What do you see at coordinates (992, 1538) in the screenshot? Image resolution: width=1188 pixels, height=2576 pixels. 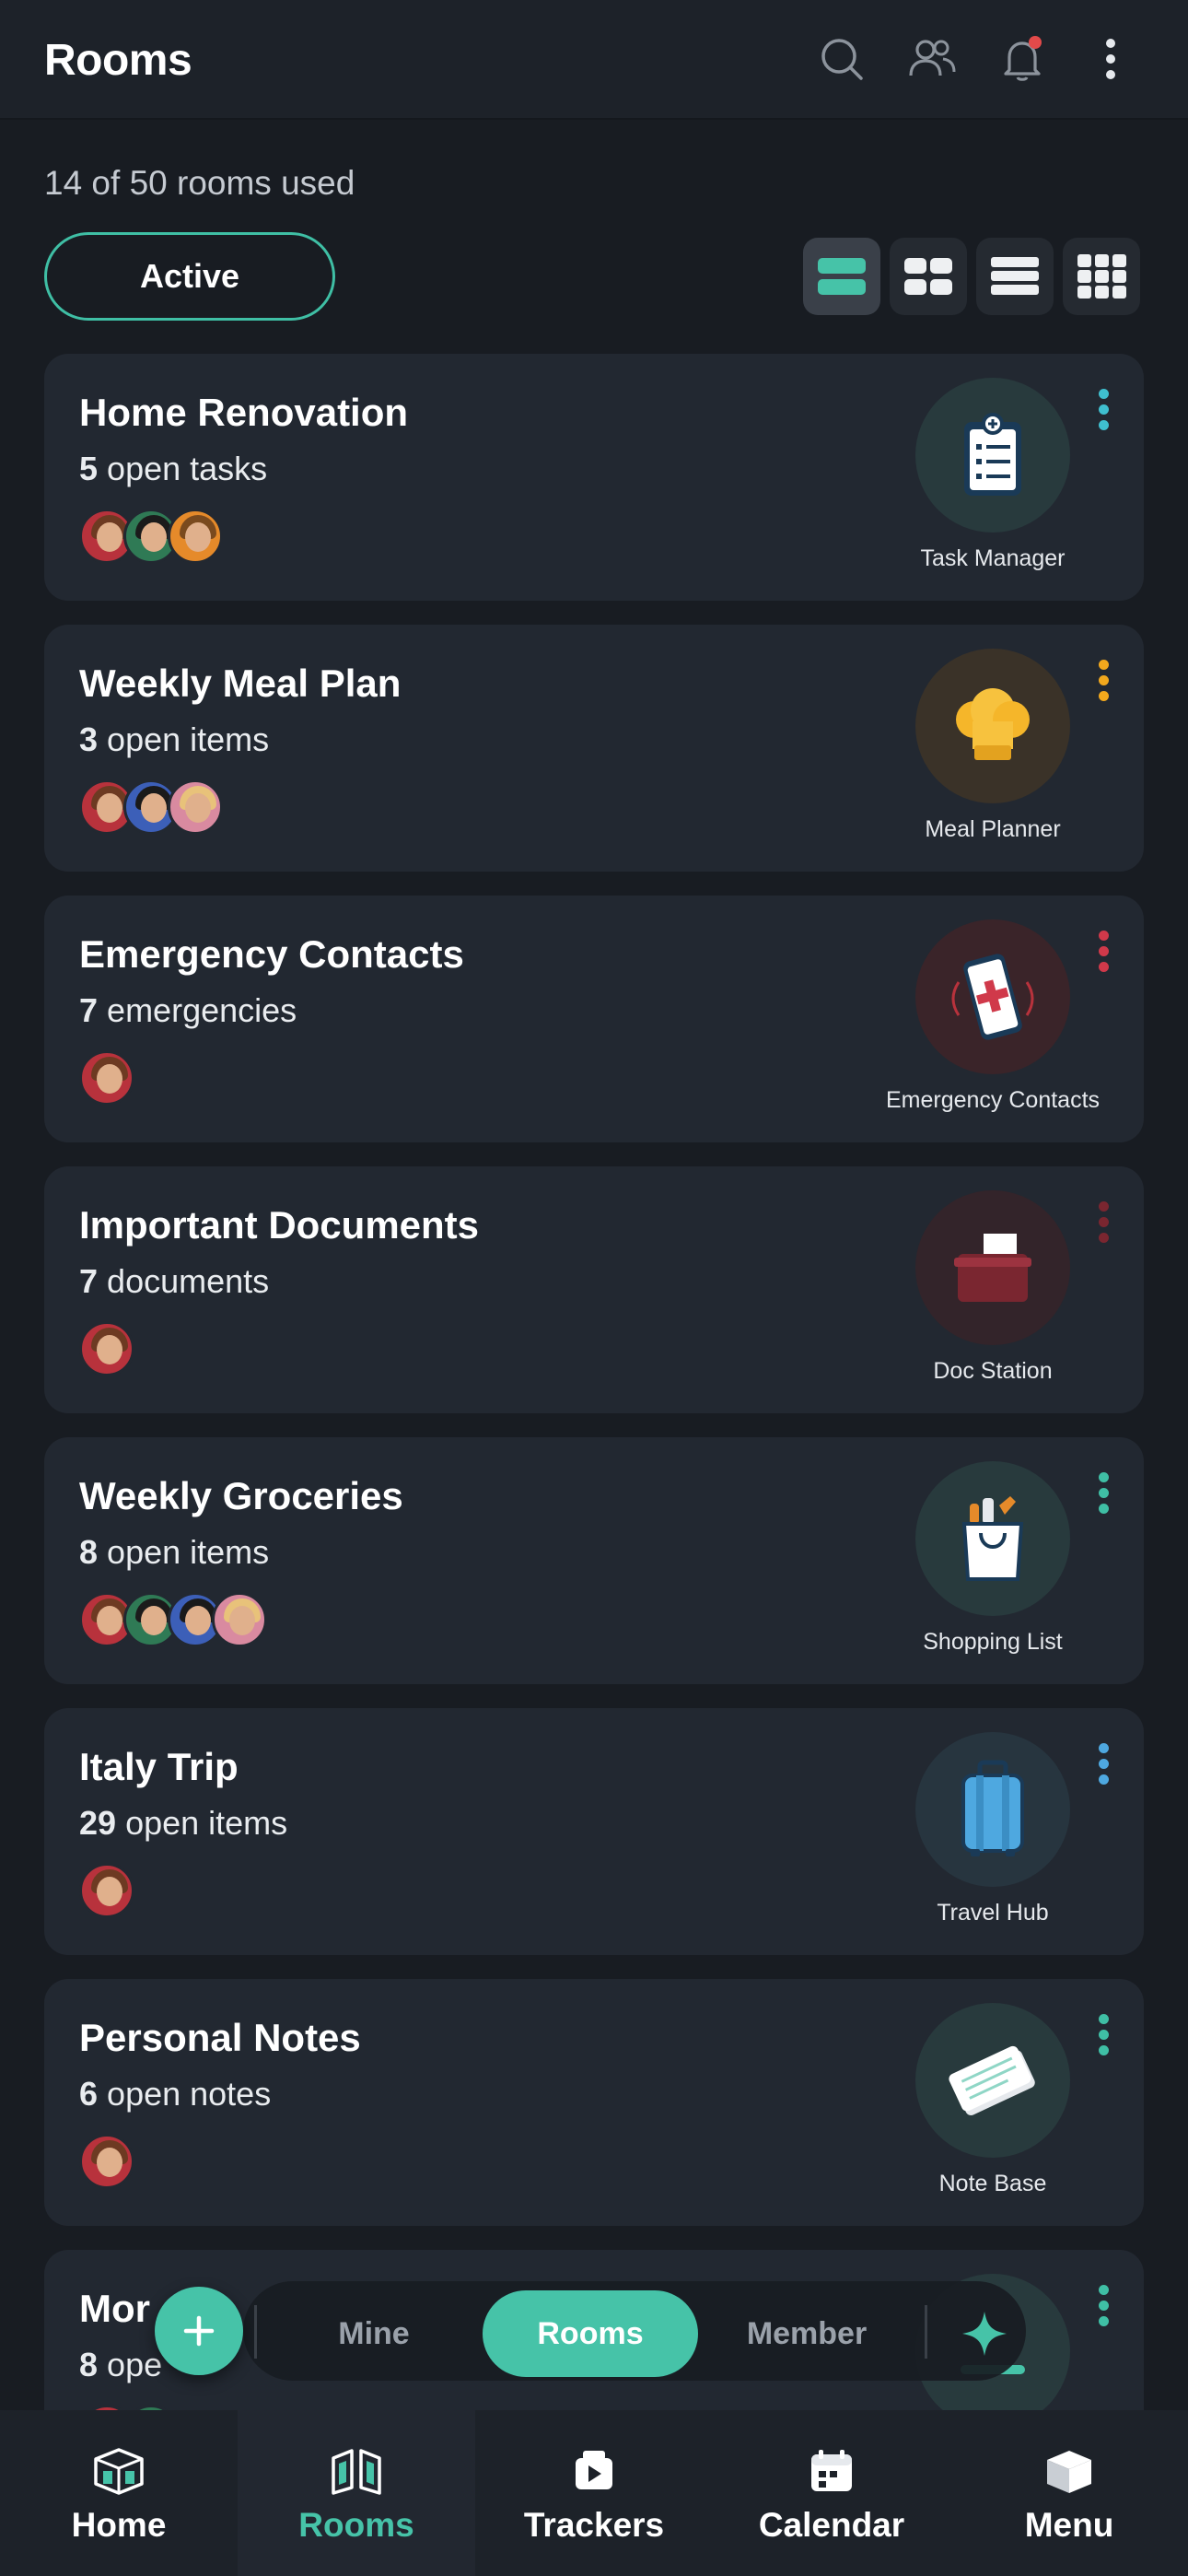 I see `shopping-bag-icon` at bounding box center [992, 1538].